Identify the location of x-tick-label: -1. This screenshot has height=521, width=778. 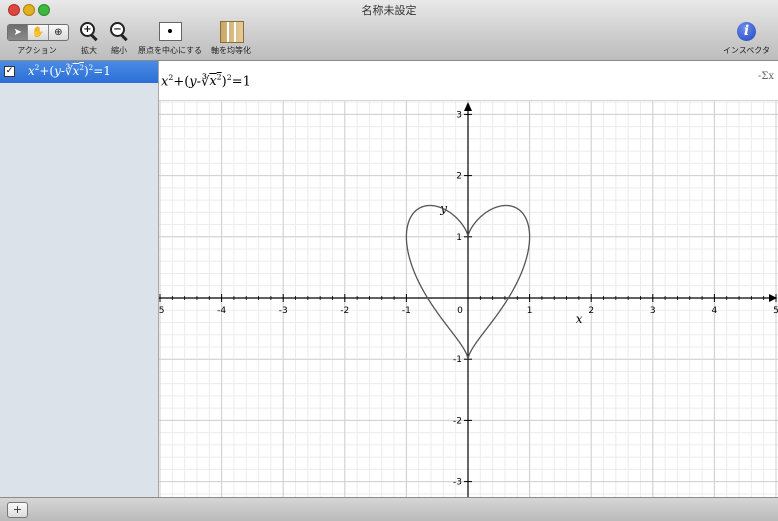
(406, 311).